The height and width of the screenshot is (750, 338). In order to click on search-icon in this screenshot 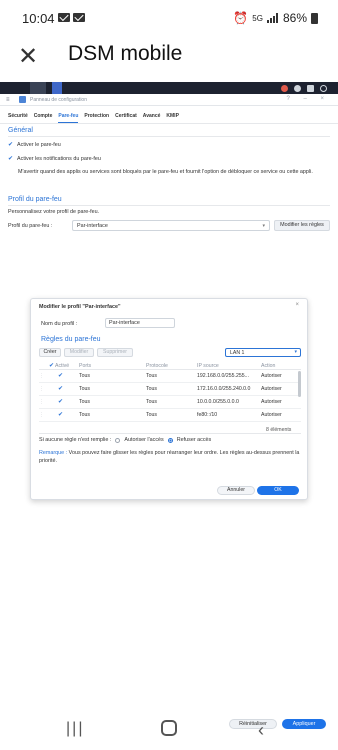, I will do `click(323, 88)`.